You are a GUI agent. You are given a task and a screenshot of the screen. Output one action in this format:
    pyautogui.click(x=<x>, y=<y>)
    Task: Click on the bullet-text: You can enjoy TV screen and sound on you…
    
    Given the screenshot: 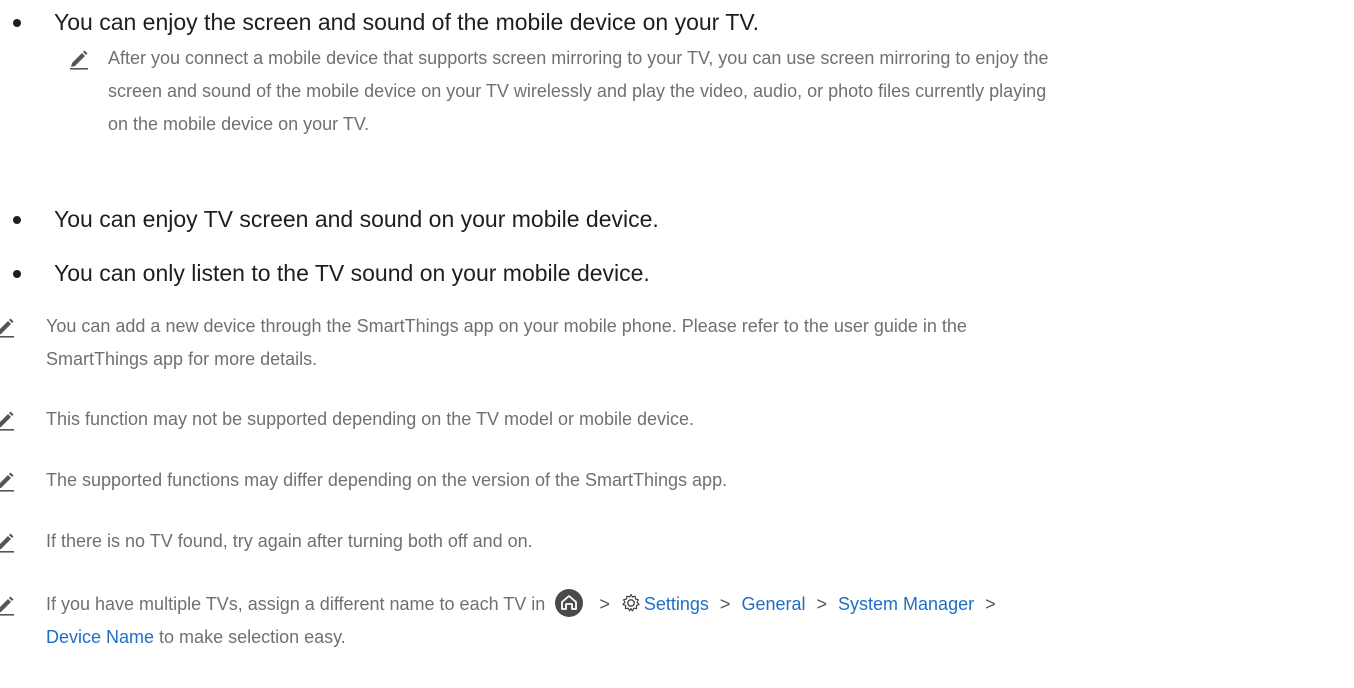 What is the action you would take?
    pyautogui.click(x=356, y=219)
    